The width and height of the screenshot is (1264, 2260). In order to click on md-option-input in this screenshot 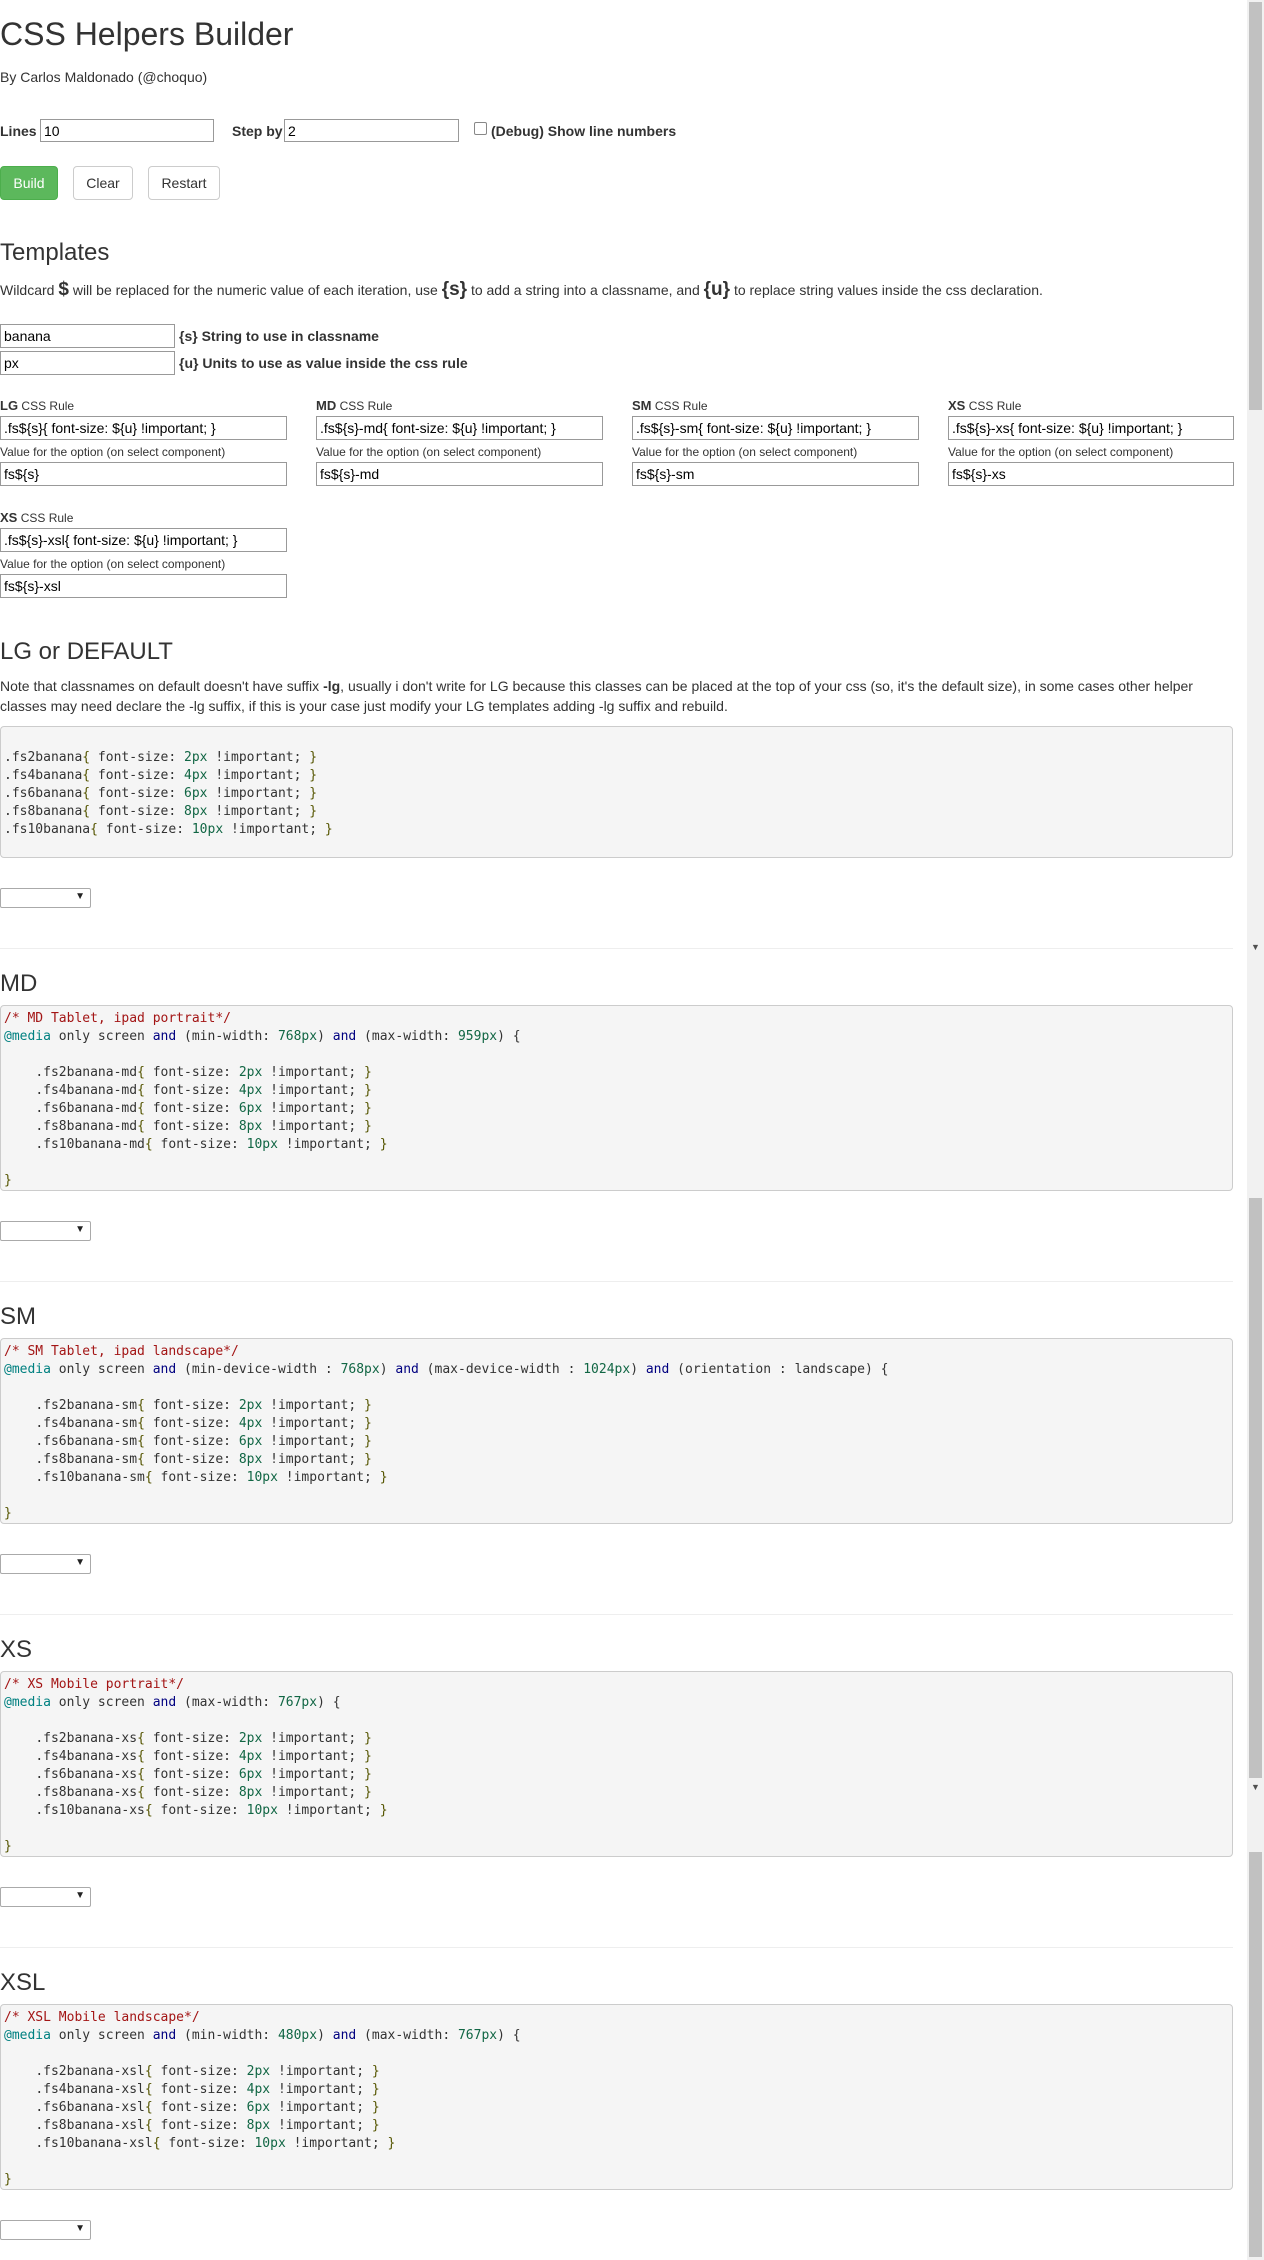, I will do `click(459, 474)`.